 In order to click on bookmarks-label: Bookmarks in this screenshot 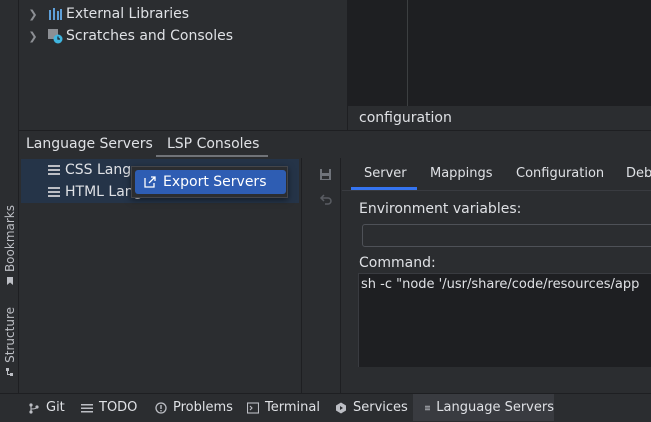, I will do `click(9, 239)`.